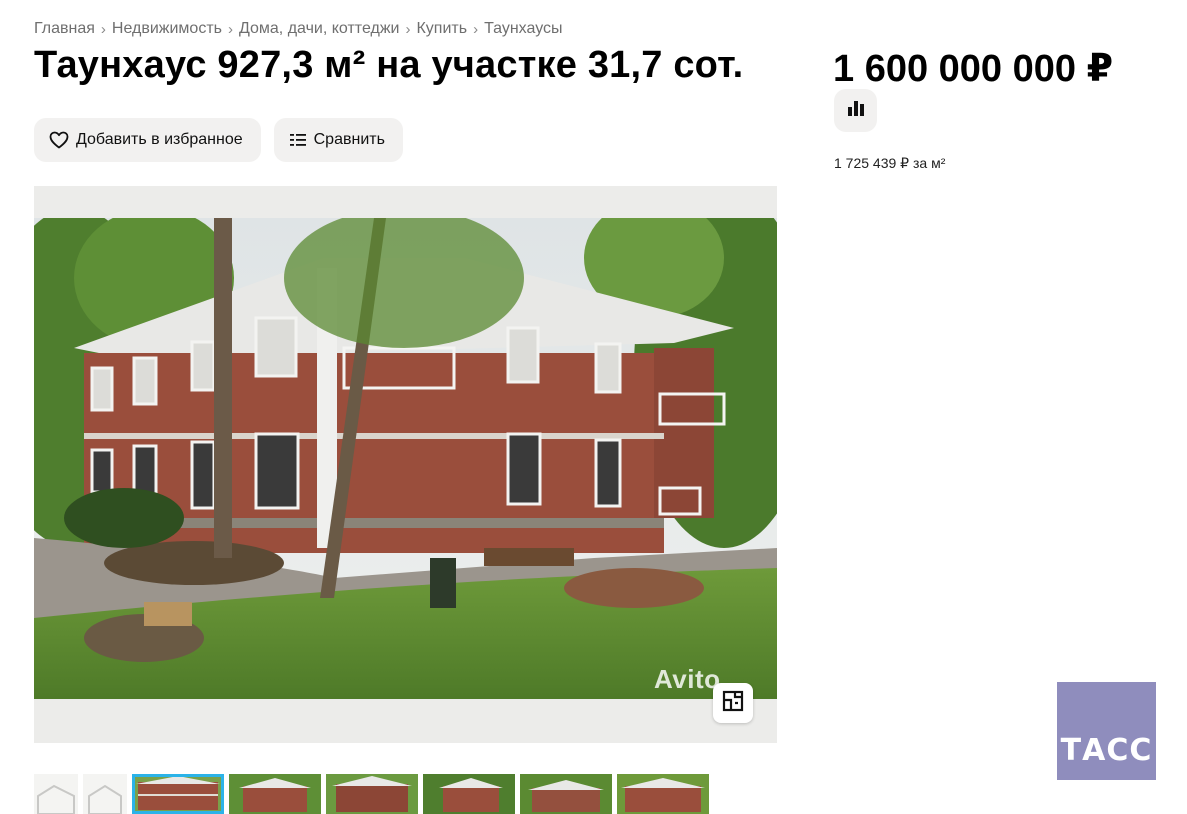 The image size is (1187, 814). I want to click on compare-button: Сравнить, so click(338, 140).